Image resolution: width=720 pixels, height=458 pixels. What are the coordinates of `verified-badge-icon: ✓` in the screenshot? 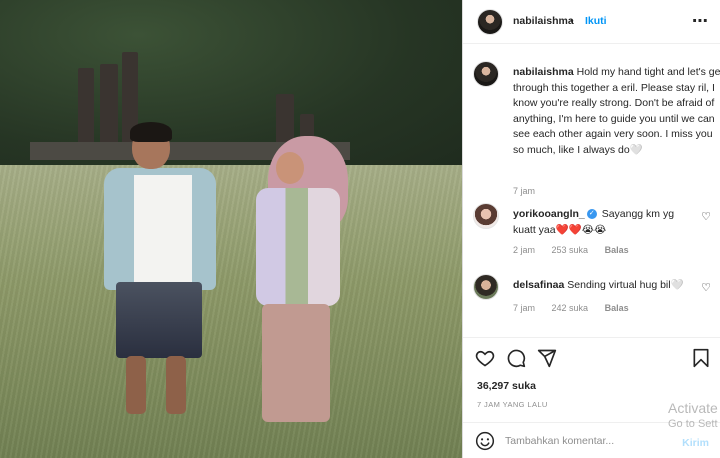 It's located at (591, 214).